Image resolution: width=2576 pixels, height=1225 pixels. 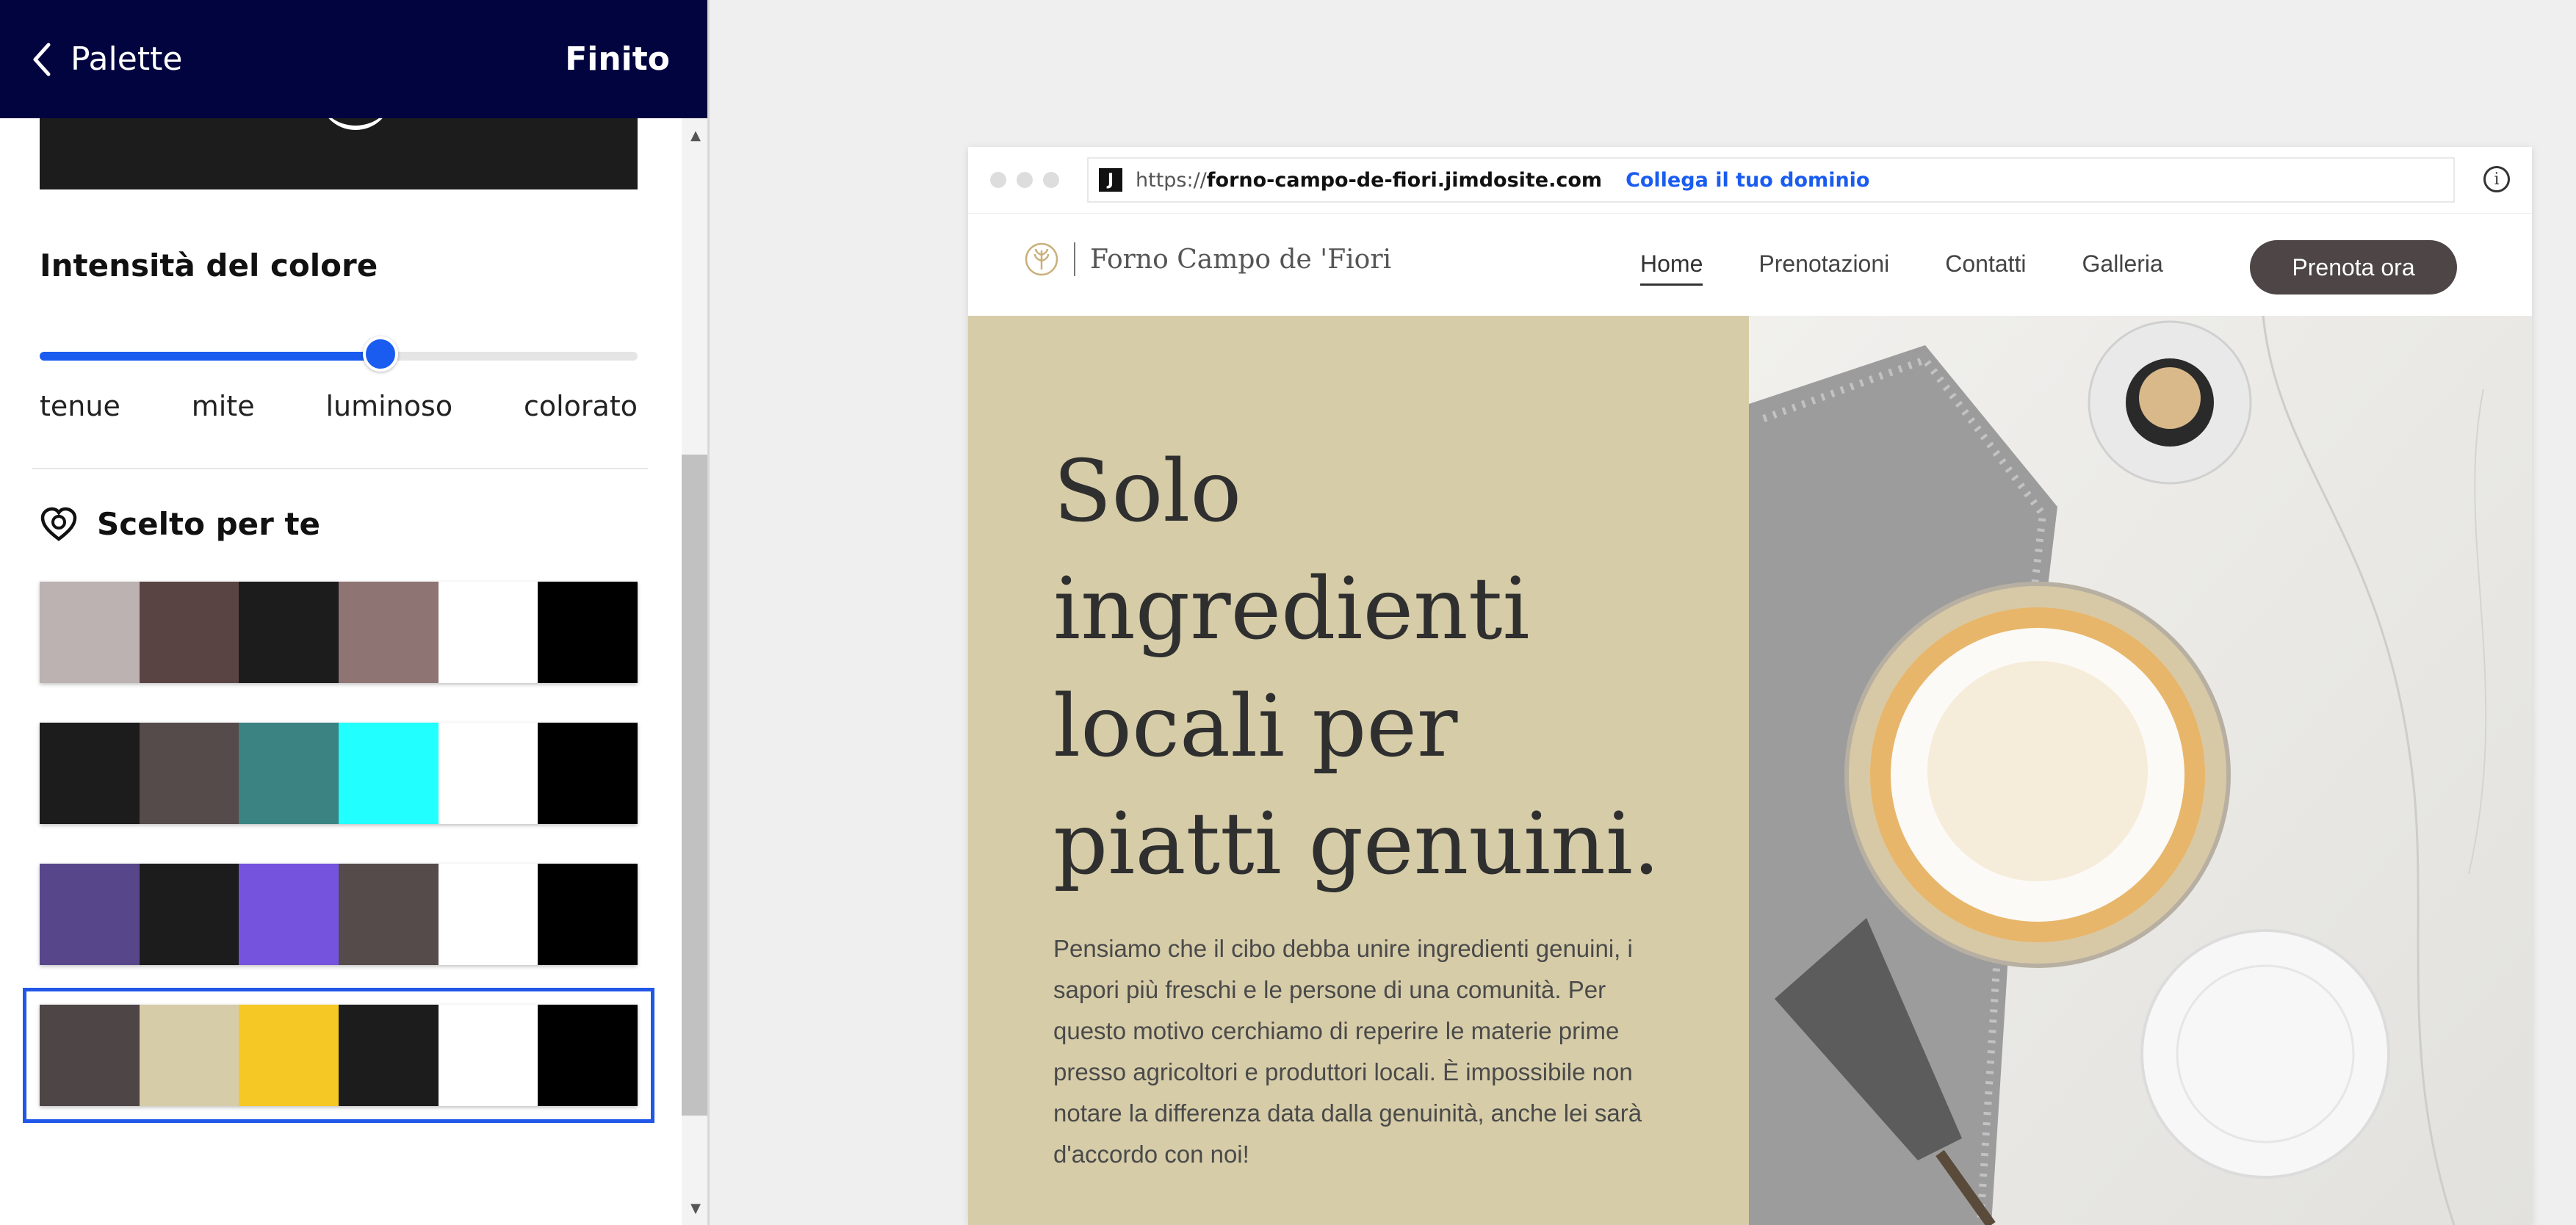 What do you see at coordinates (617, 59) in the screenshot?
I see `done-button: Finito` at bounding box center [617, 59].